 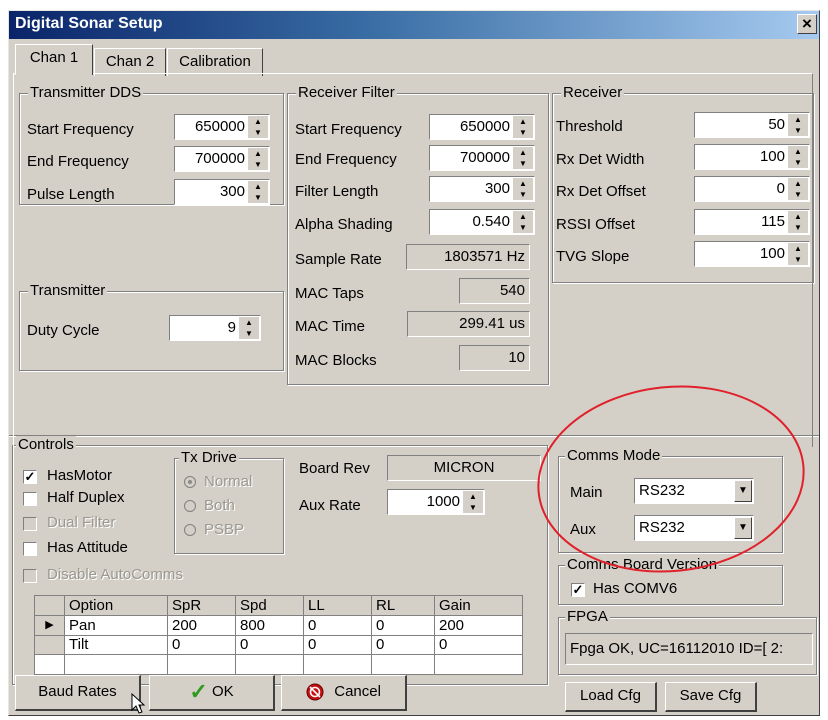 I want to click on fpga-status-text: Fpga OK, UC=16112010 ID=[ 2:, so click(x=677, y=648).